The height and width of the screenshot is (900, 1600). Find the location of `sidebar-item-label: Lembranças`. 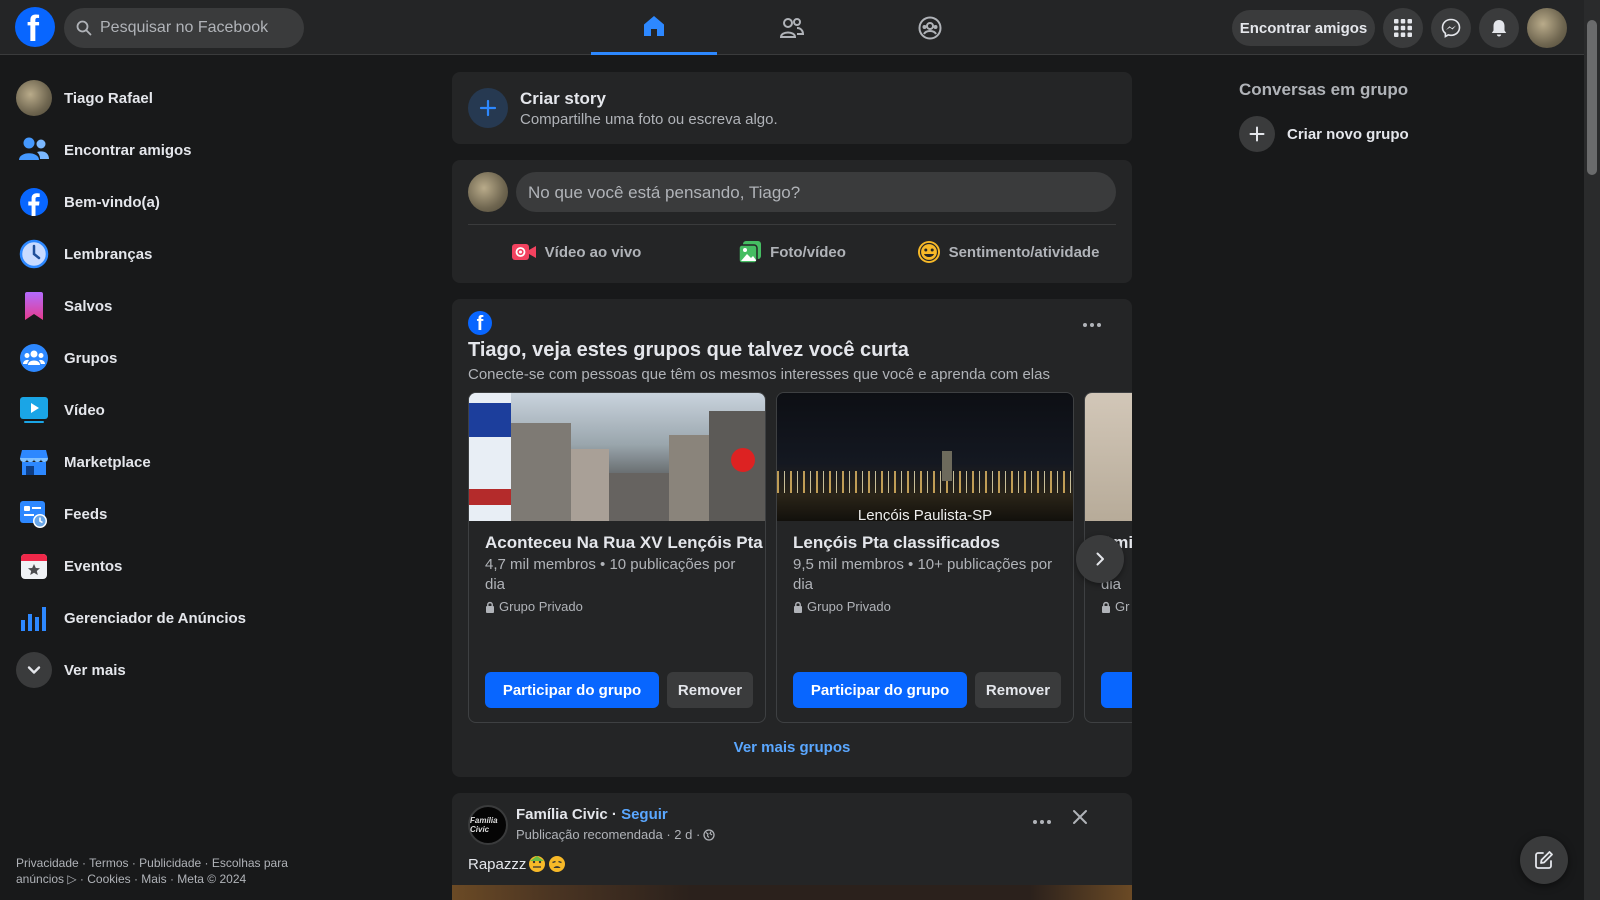

sidebar-item-label: Lembranças is located at coordinates (108, 254).